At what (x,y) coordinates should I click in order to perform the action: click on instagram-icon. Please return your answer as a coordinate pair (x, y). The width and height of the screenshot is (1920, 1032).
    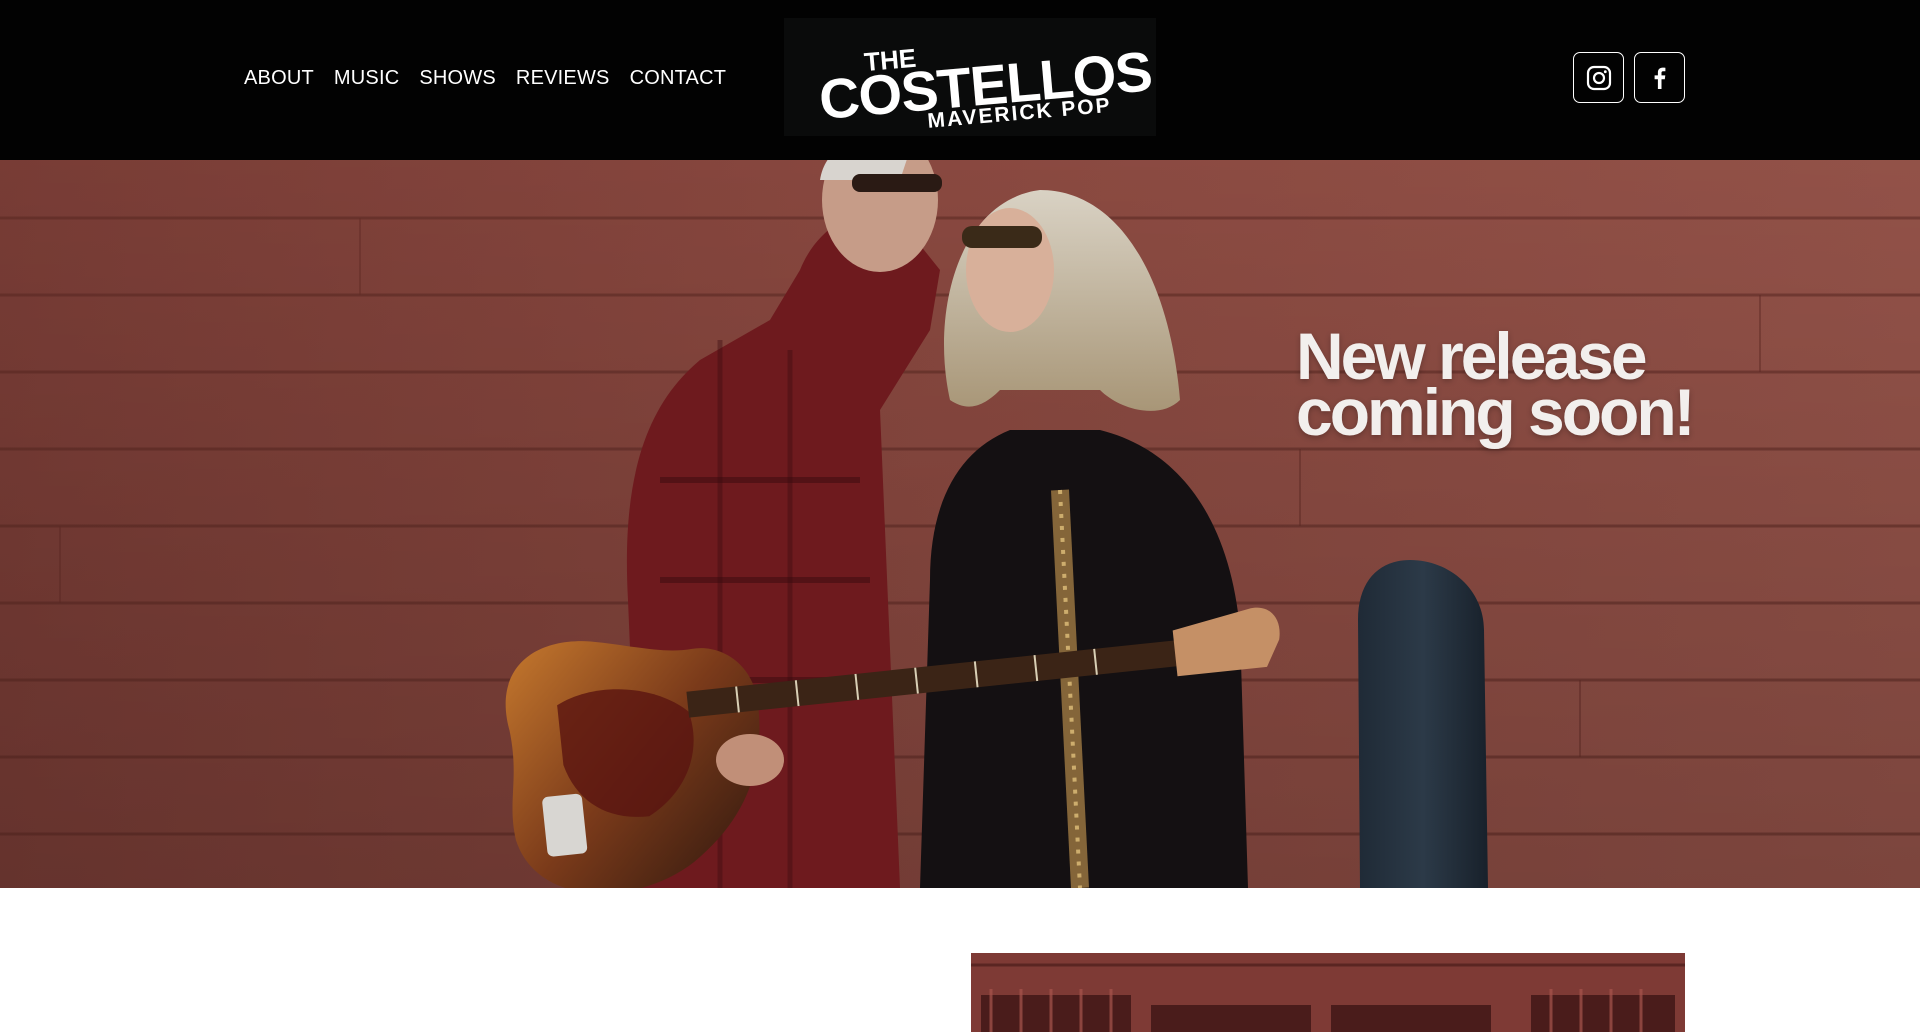
    Looking at the image, I should click on (1598, 77).